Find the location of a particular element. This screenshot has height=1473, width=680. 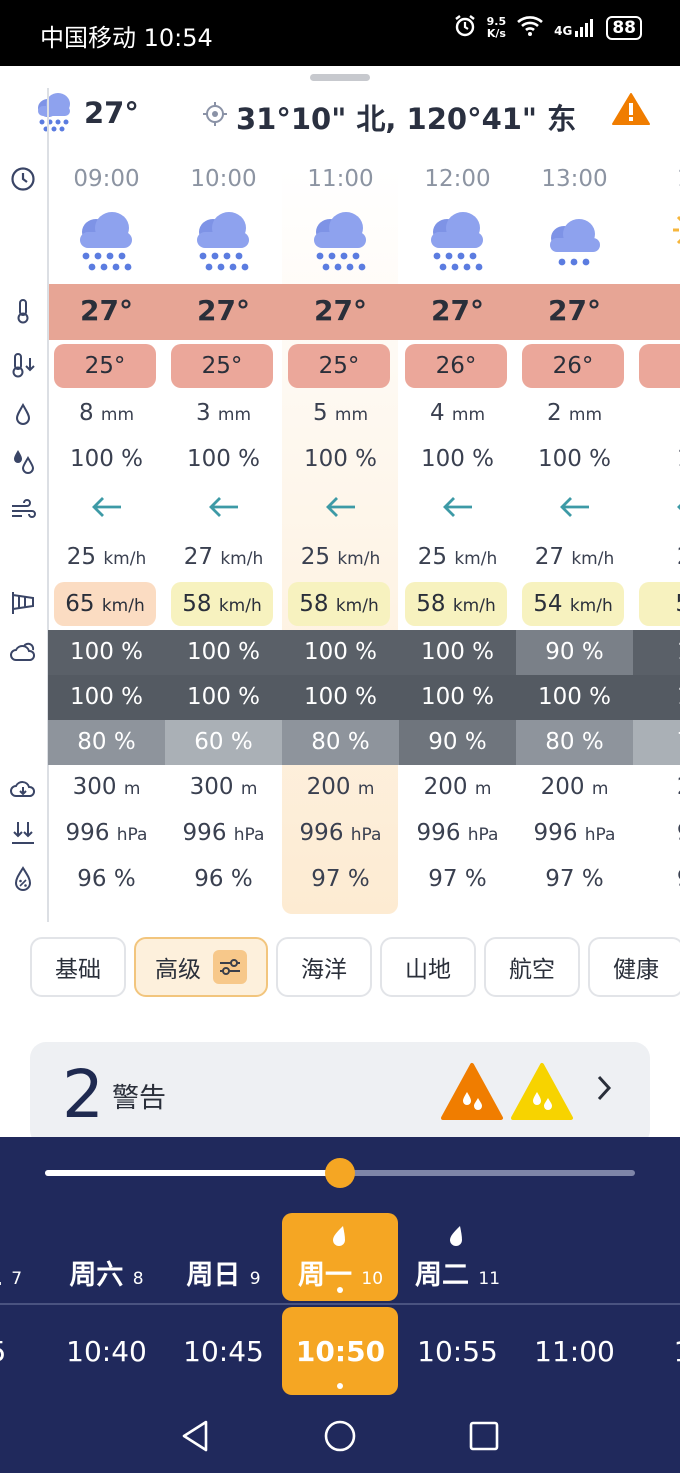

settings-sliders-icon is located at coordinates (230, 967).